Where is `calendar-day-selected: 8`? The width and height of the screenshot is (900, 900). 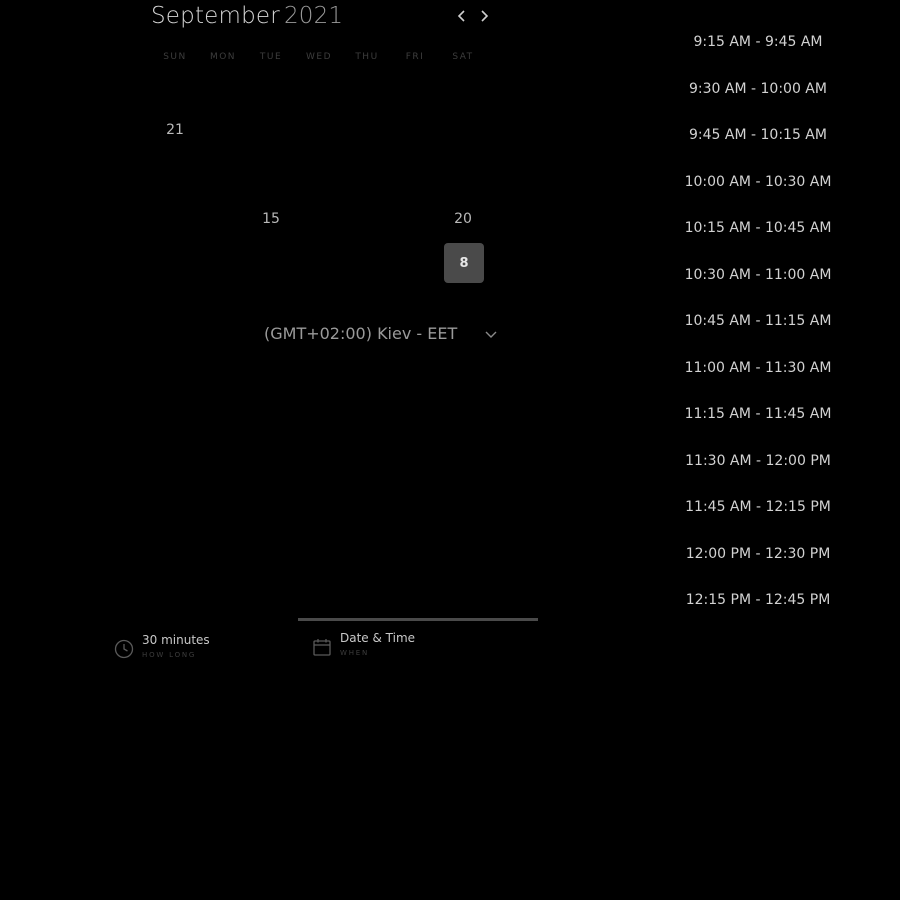
calendar-day-selected: 8 is located at coordinates (464, 263).